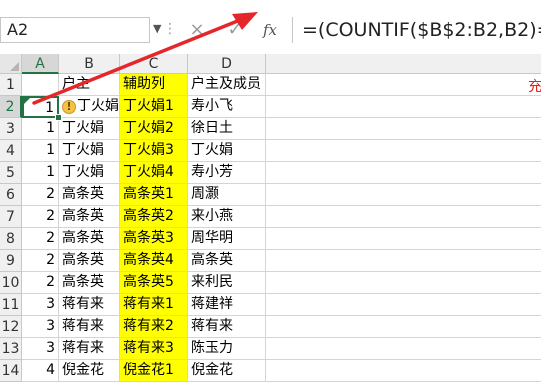 This screenshot has height=382, width=541. Describe the element at coordinates (227, 151) in the screenshot. I see `cell-d: 丁火娟` at that location.